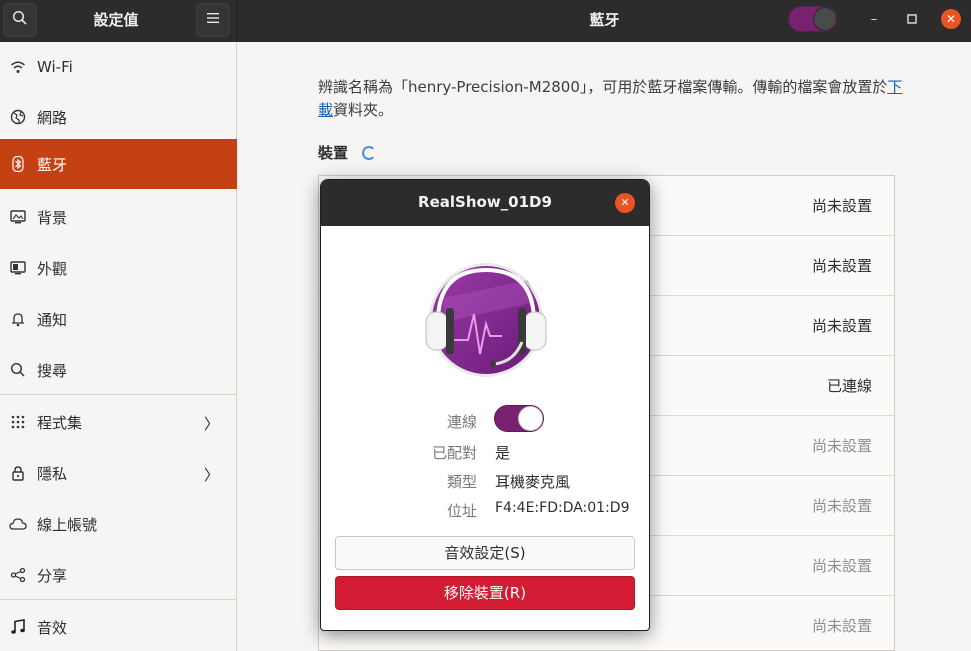 The width and height of the screenshot is (971, 651). What do you see at coordinates (18, 217) in the screenshot?
I see `background-icon` at bounding box center [18, 217].